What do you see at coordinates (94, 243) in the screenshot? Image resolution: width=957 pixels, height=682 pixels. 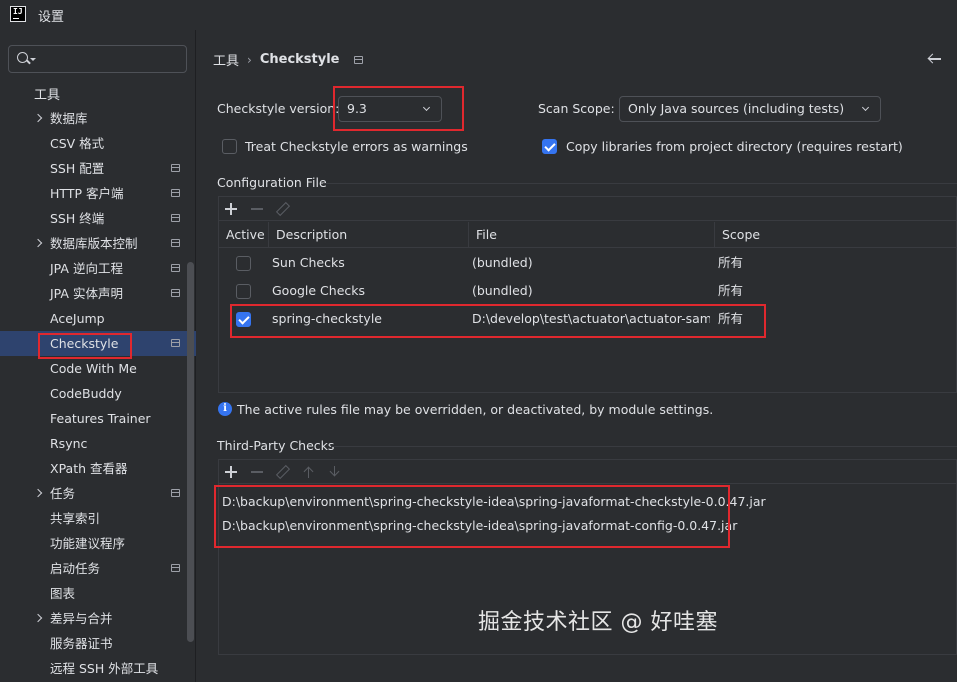 I see `sidebar-item-label: 数据库版本控制` at bounding box center [94, 243].